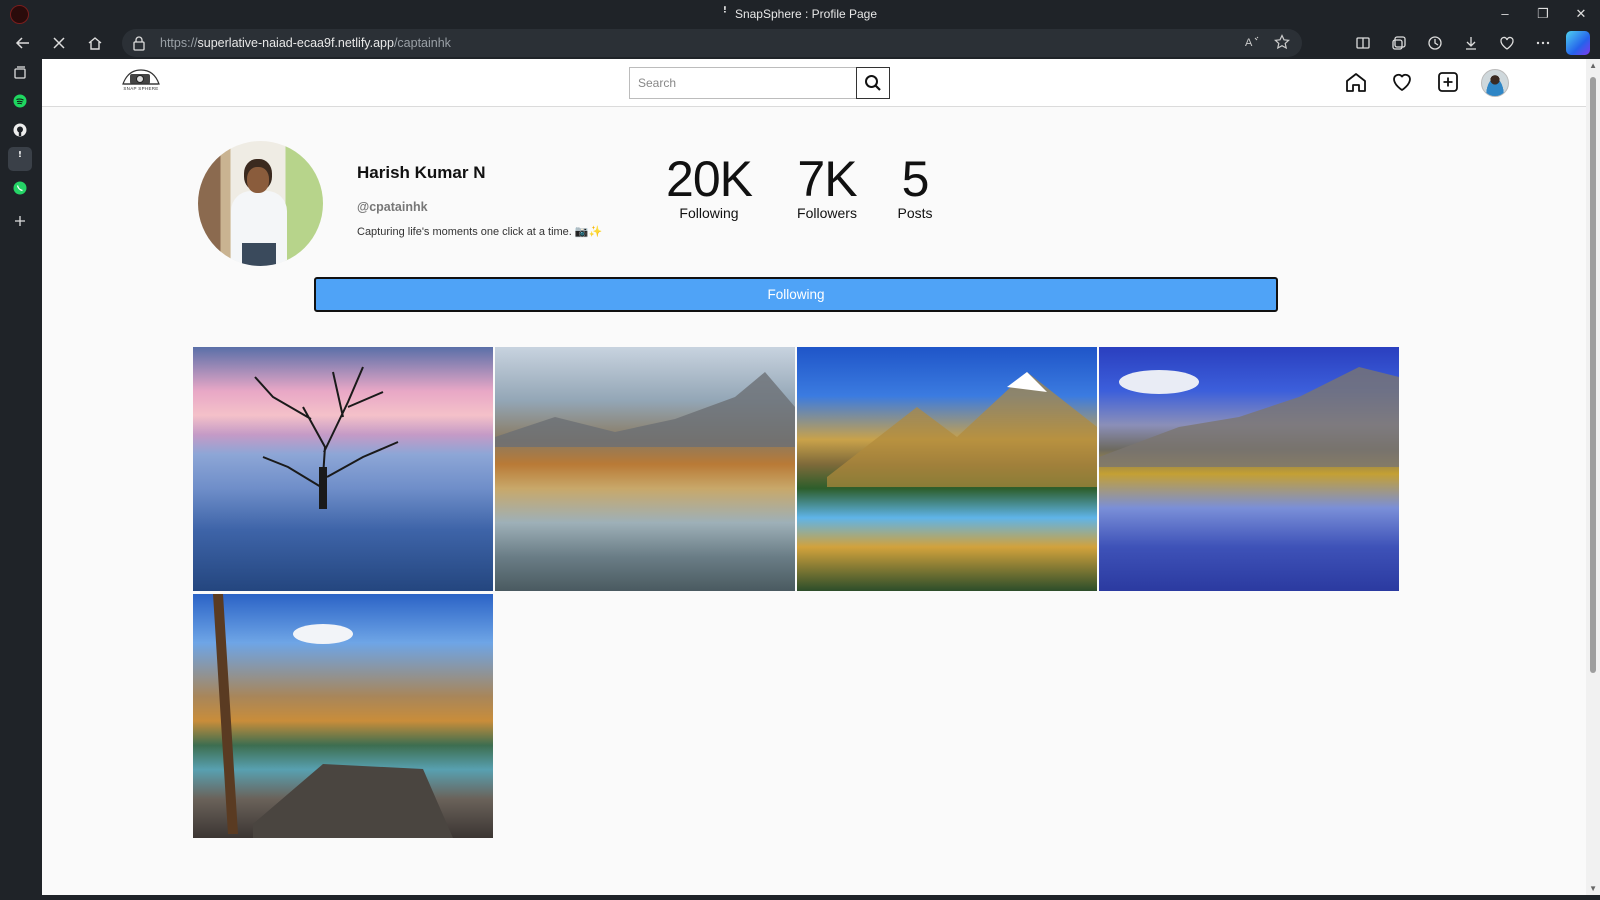 The width and height of the screenshot is (1600, 900). What do you see at coordinates (1543, 13) in the screenshot?
I see `restore-button: ❐` at bounding box center [1543, 13].